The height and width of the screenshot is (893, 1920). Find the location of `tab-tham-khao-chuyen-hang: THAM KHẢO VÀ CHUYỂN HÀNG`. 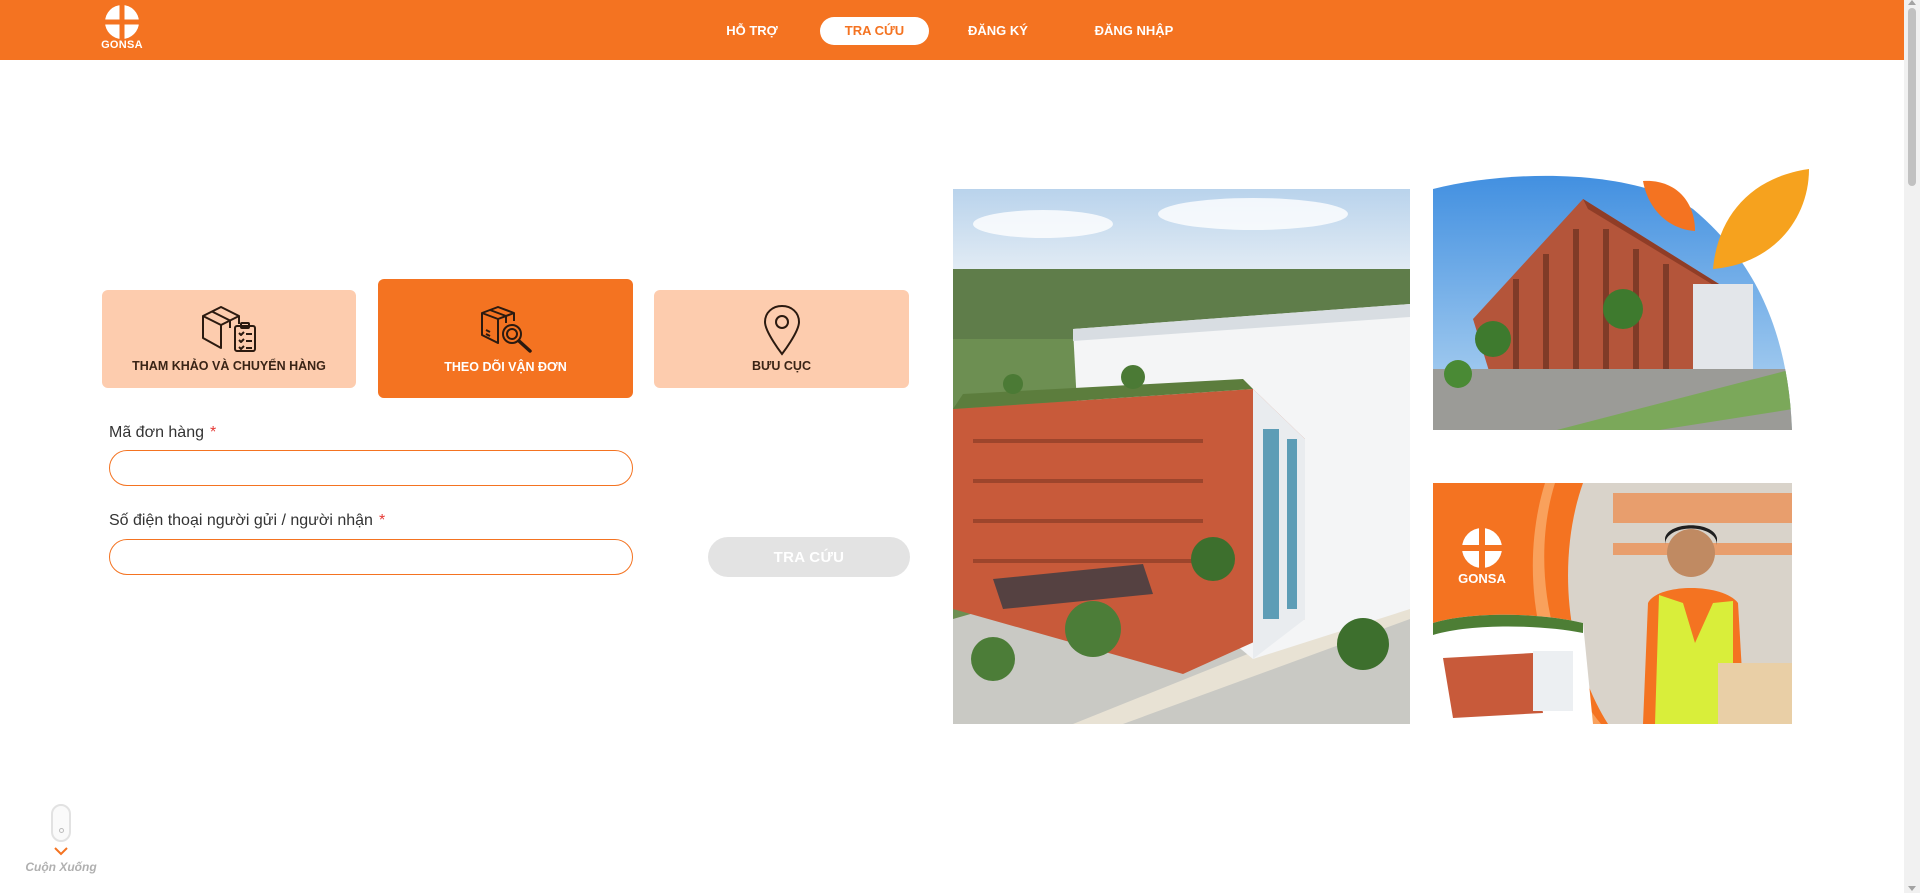

tab-tham-khao-chuyen-hang: THAM KHẢO VÀ CHUYỂN HÀNG is located at coordinates (229, 339).